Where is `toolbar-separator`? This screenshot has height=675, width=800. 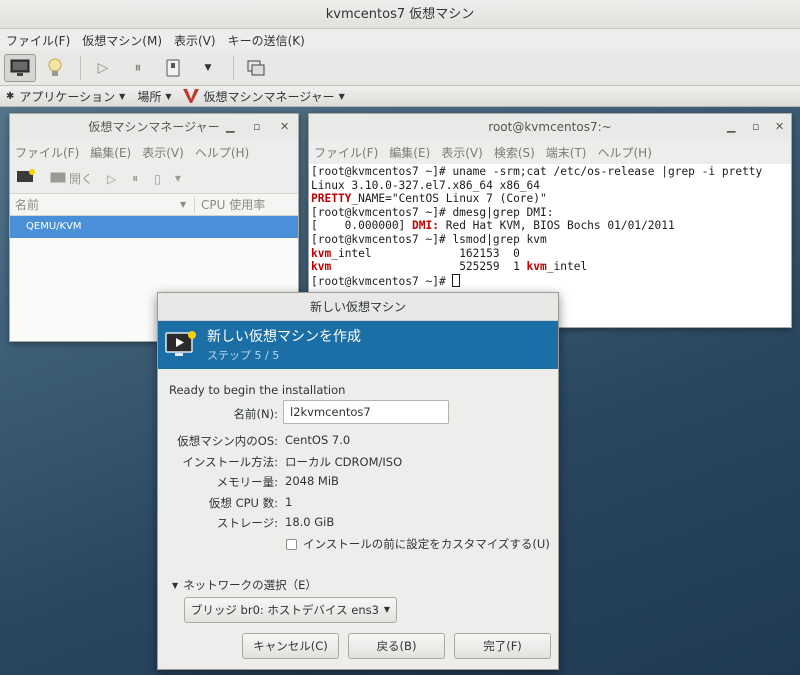
toolbar-separator is located at coordinates (233, 68).